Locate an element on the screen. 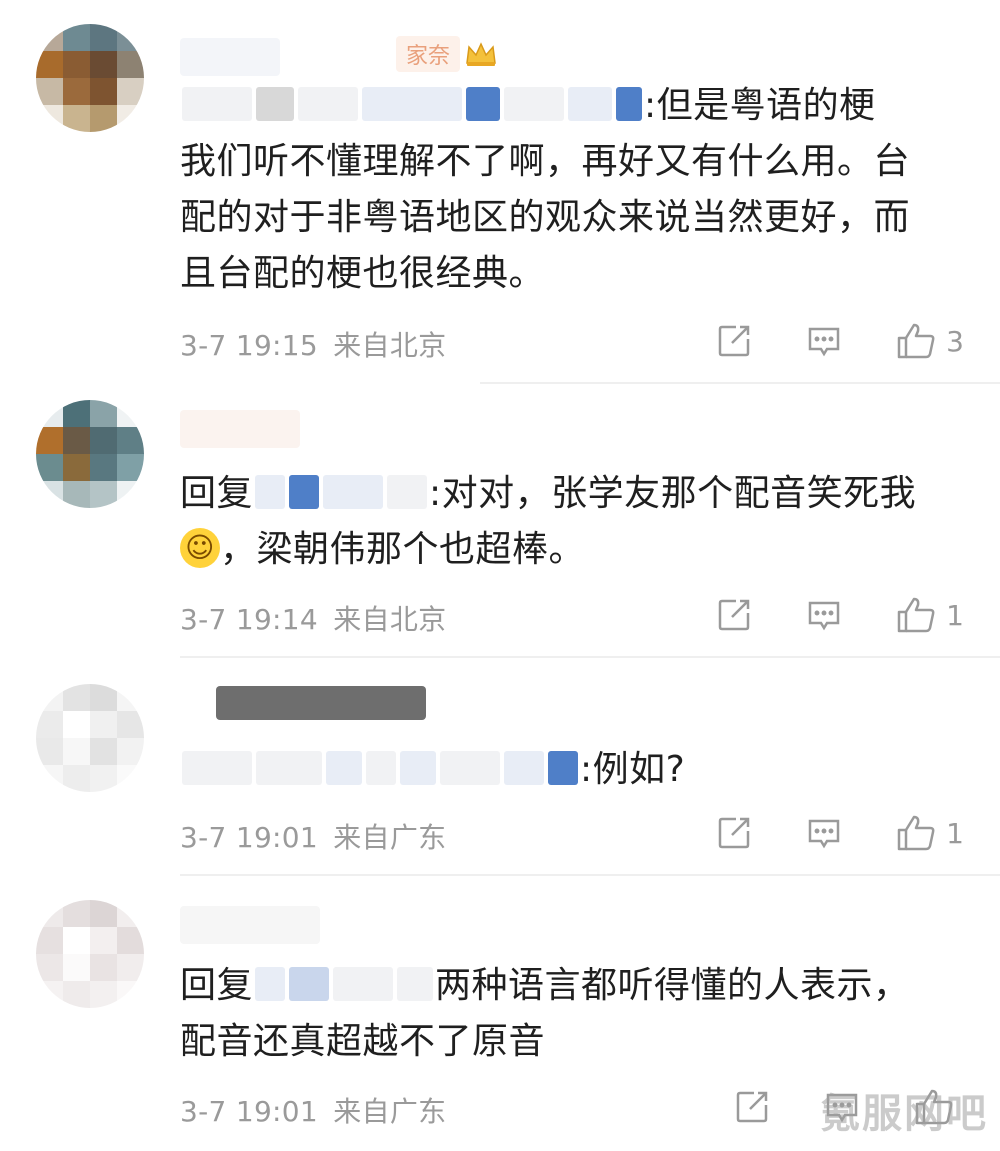  comment-line: ☺ ，梁朝伟那个也超棒。 is located at coordinates (575, 550).